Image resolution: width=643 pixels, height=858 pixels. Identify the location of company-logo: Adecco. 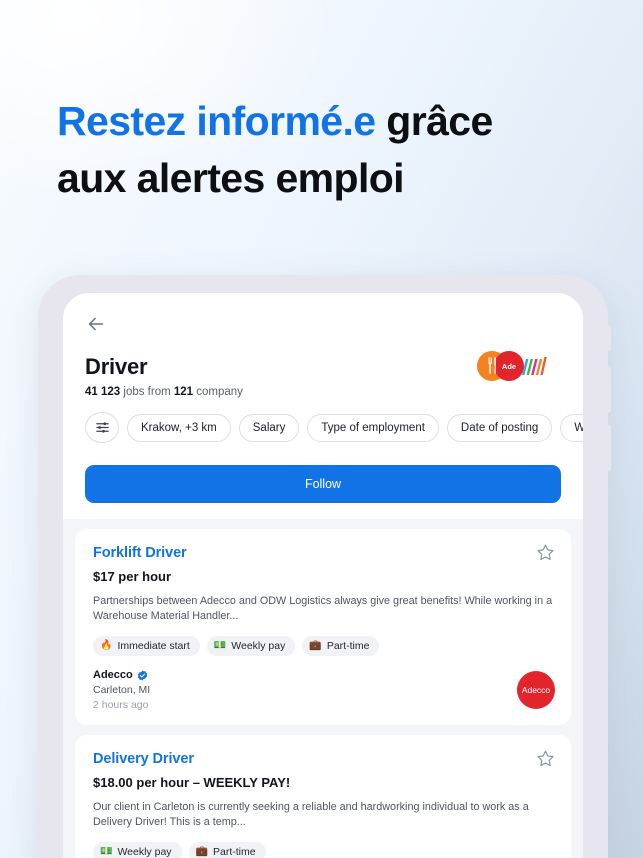
(536, 690).